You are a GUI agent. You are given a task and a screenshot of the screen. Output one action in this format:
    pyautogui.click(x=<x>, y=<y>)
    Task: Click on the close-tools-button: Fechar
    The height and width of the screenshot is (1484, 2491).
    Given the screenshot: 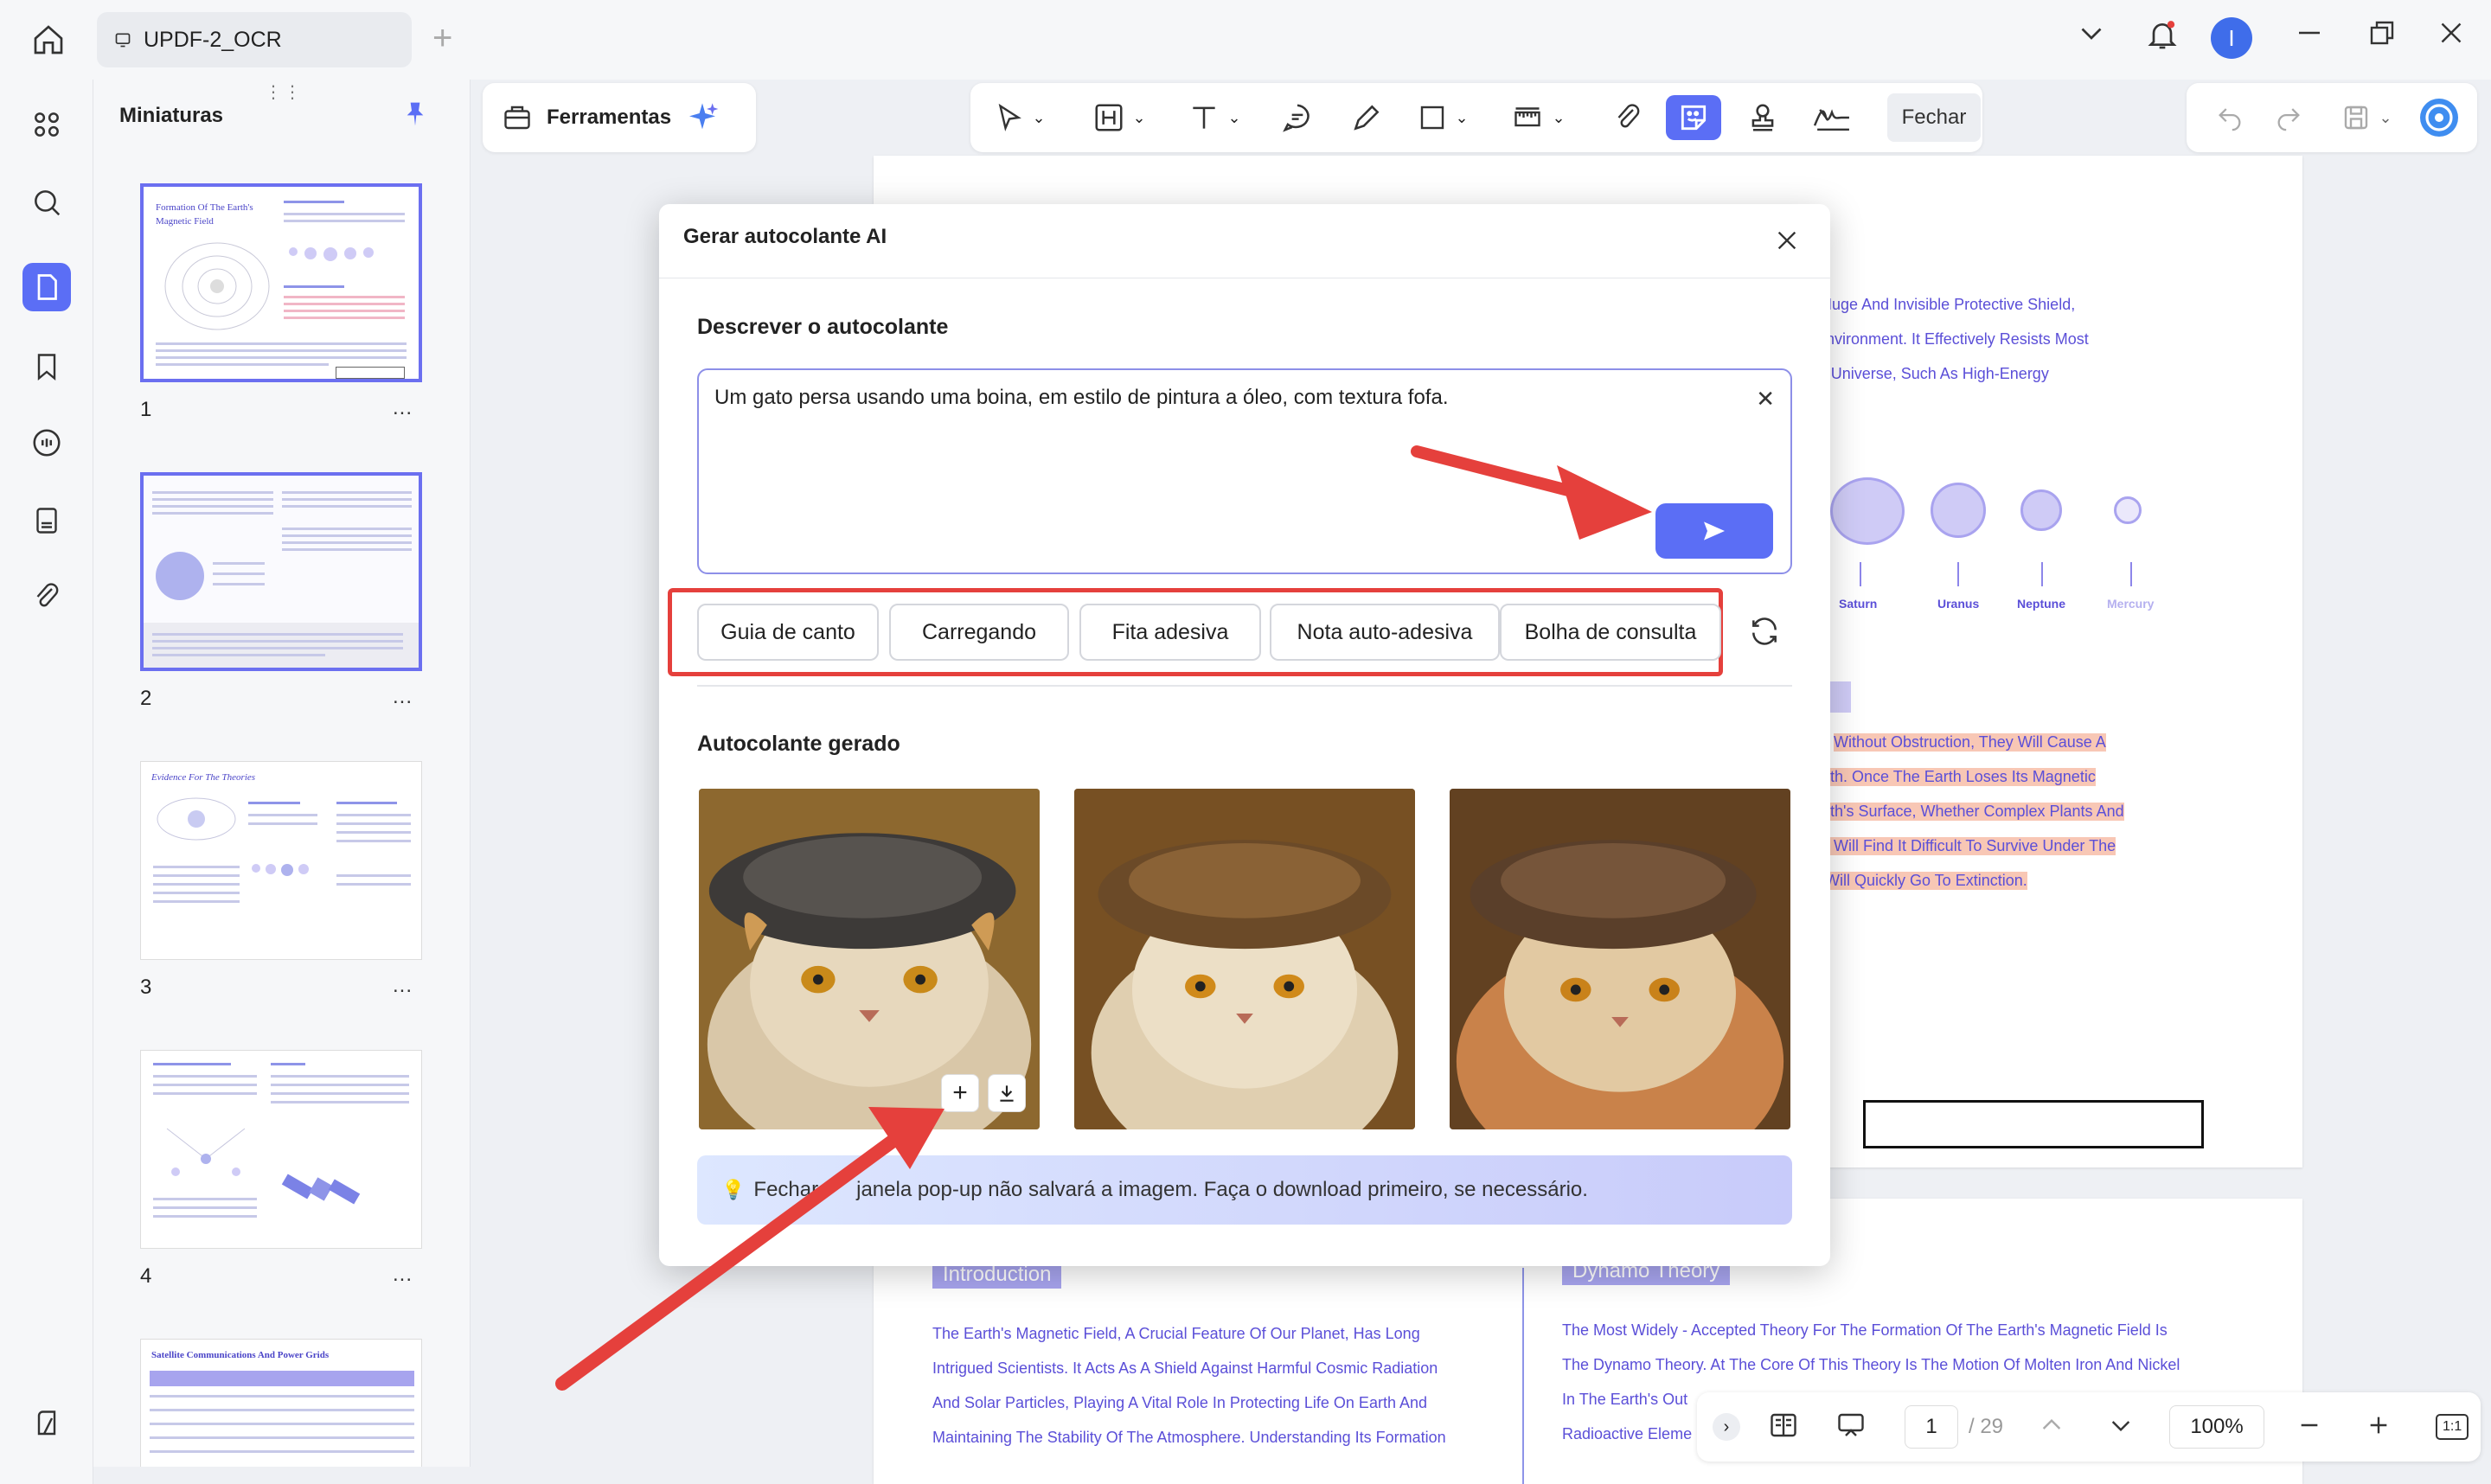 What is the action you would take?
    pyautogui.click(x=1934, y=118)
    